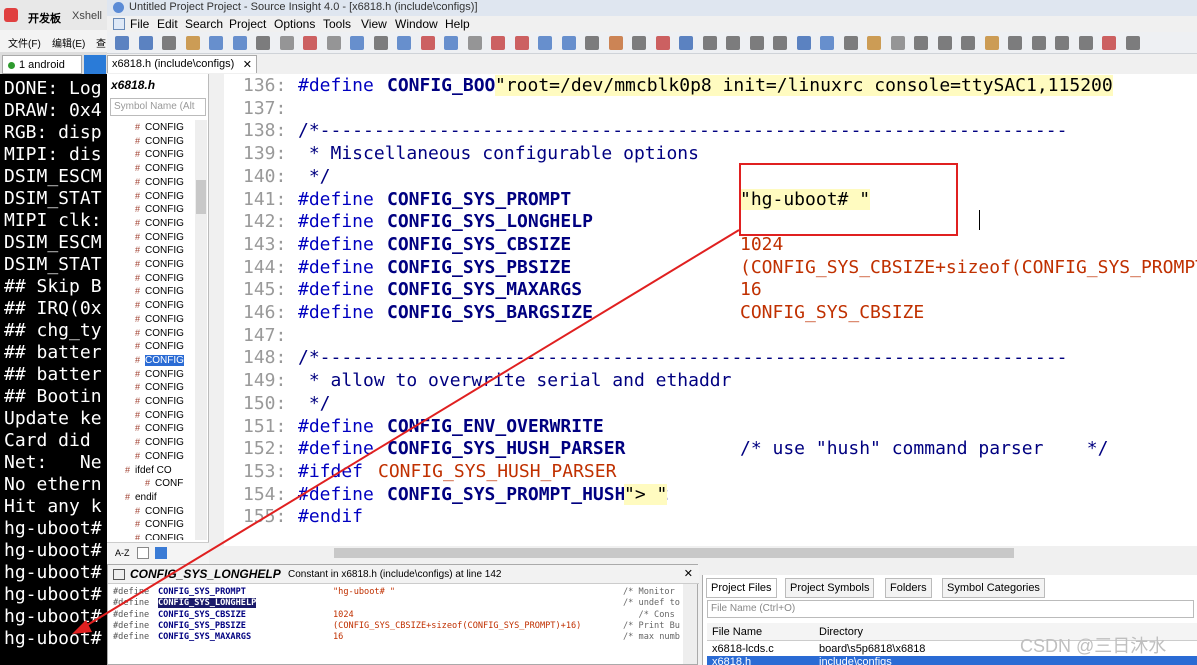  I want to click on symbol-list-item: # ifdef CO, so click(148, 472).